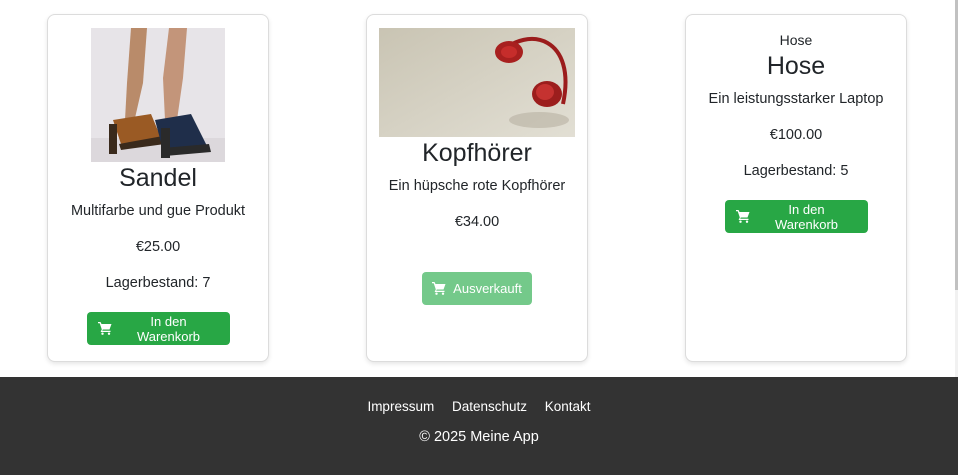 The height and width of the screenshot is (475, 958). What do you see at coordinates (796, 40) in the screenshot?
I see `product-image-alt-text: Hose` at bounding box center [796, 40].